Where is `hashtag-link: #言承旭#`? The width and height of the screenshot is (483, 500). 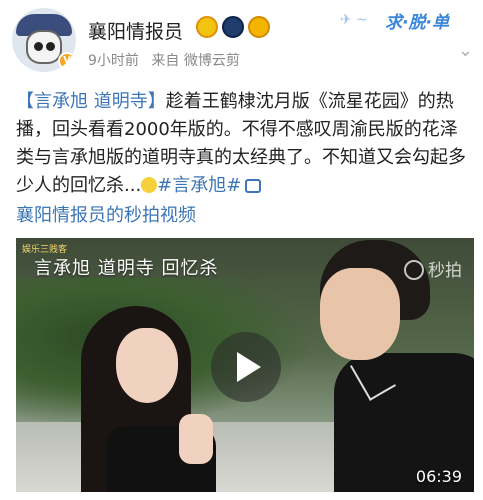
hashtag-link: #言承旭# is located at coordinates (199, 185).